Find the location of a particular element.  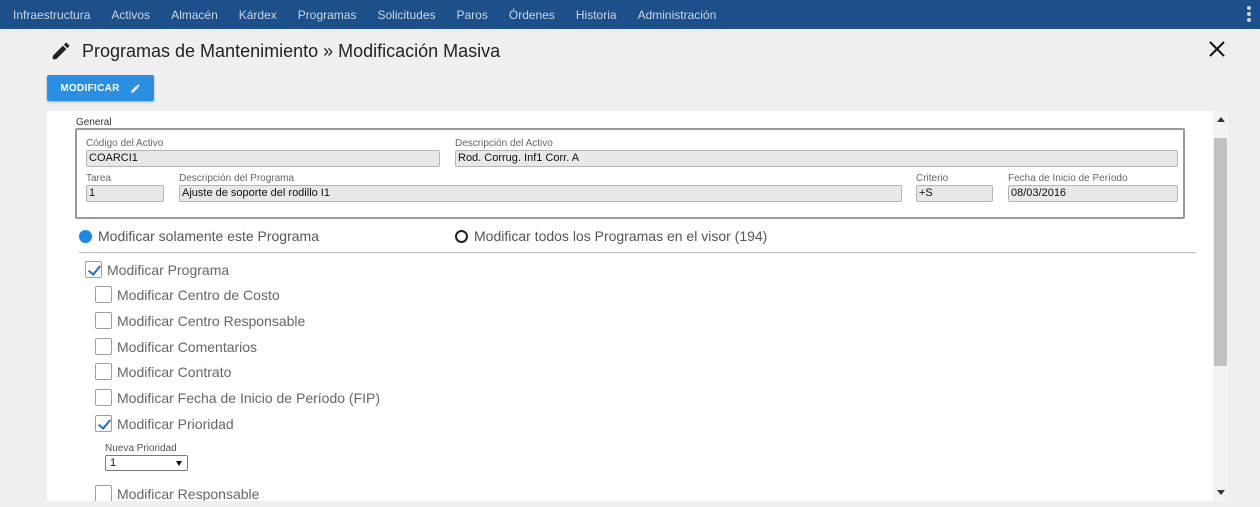

descripcion-activo-field: Rod. Corrug. Inf1 Corr. A is located at coordinates (816, 158).